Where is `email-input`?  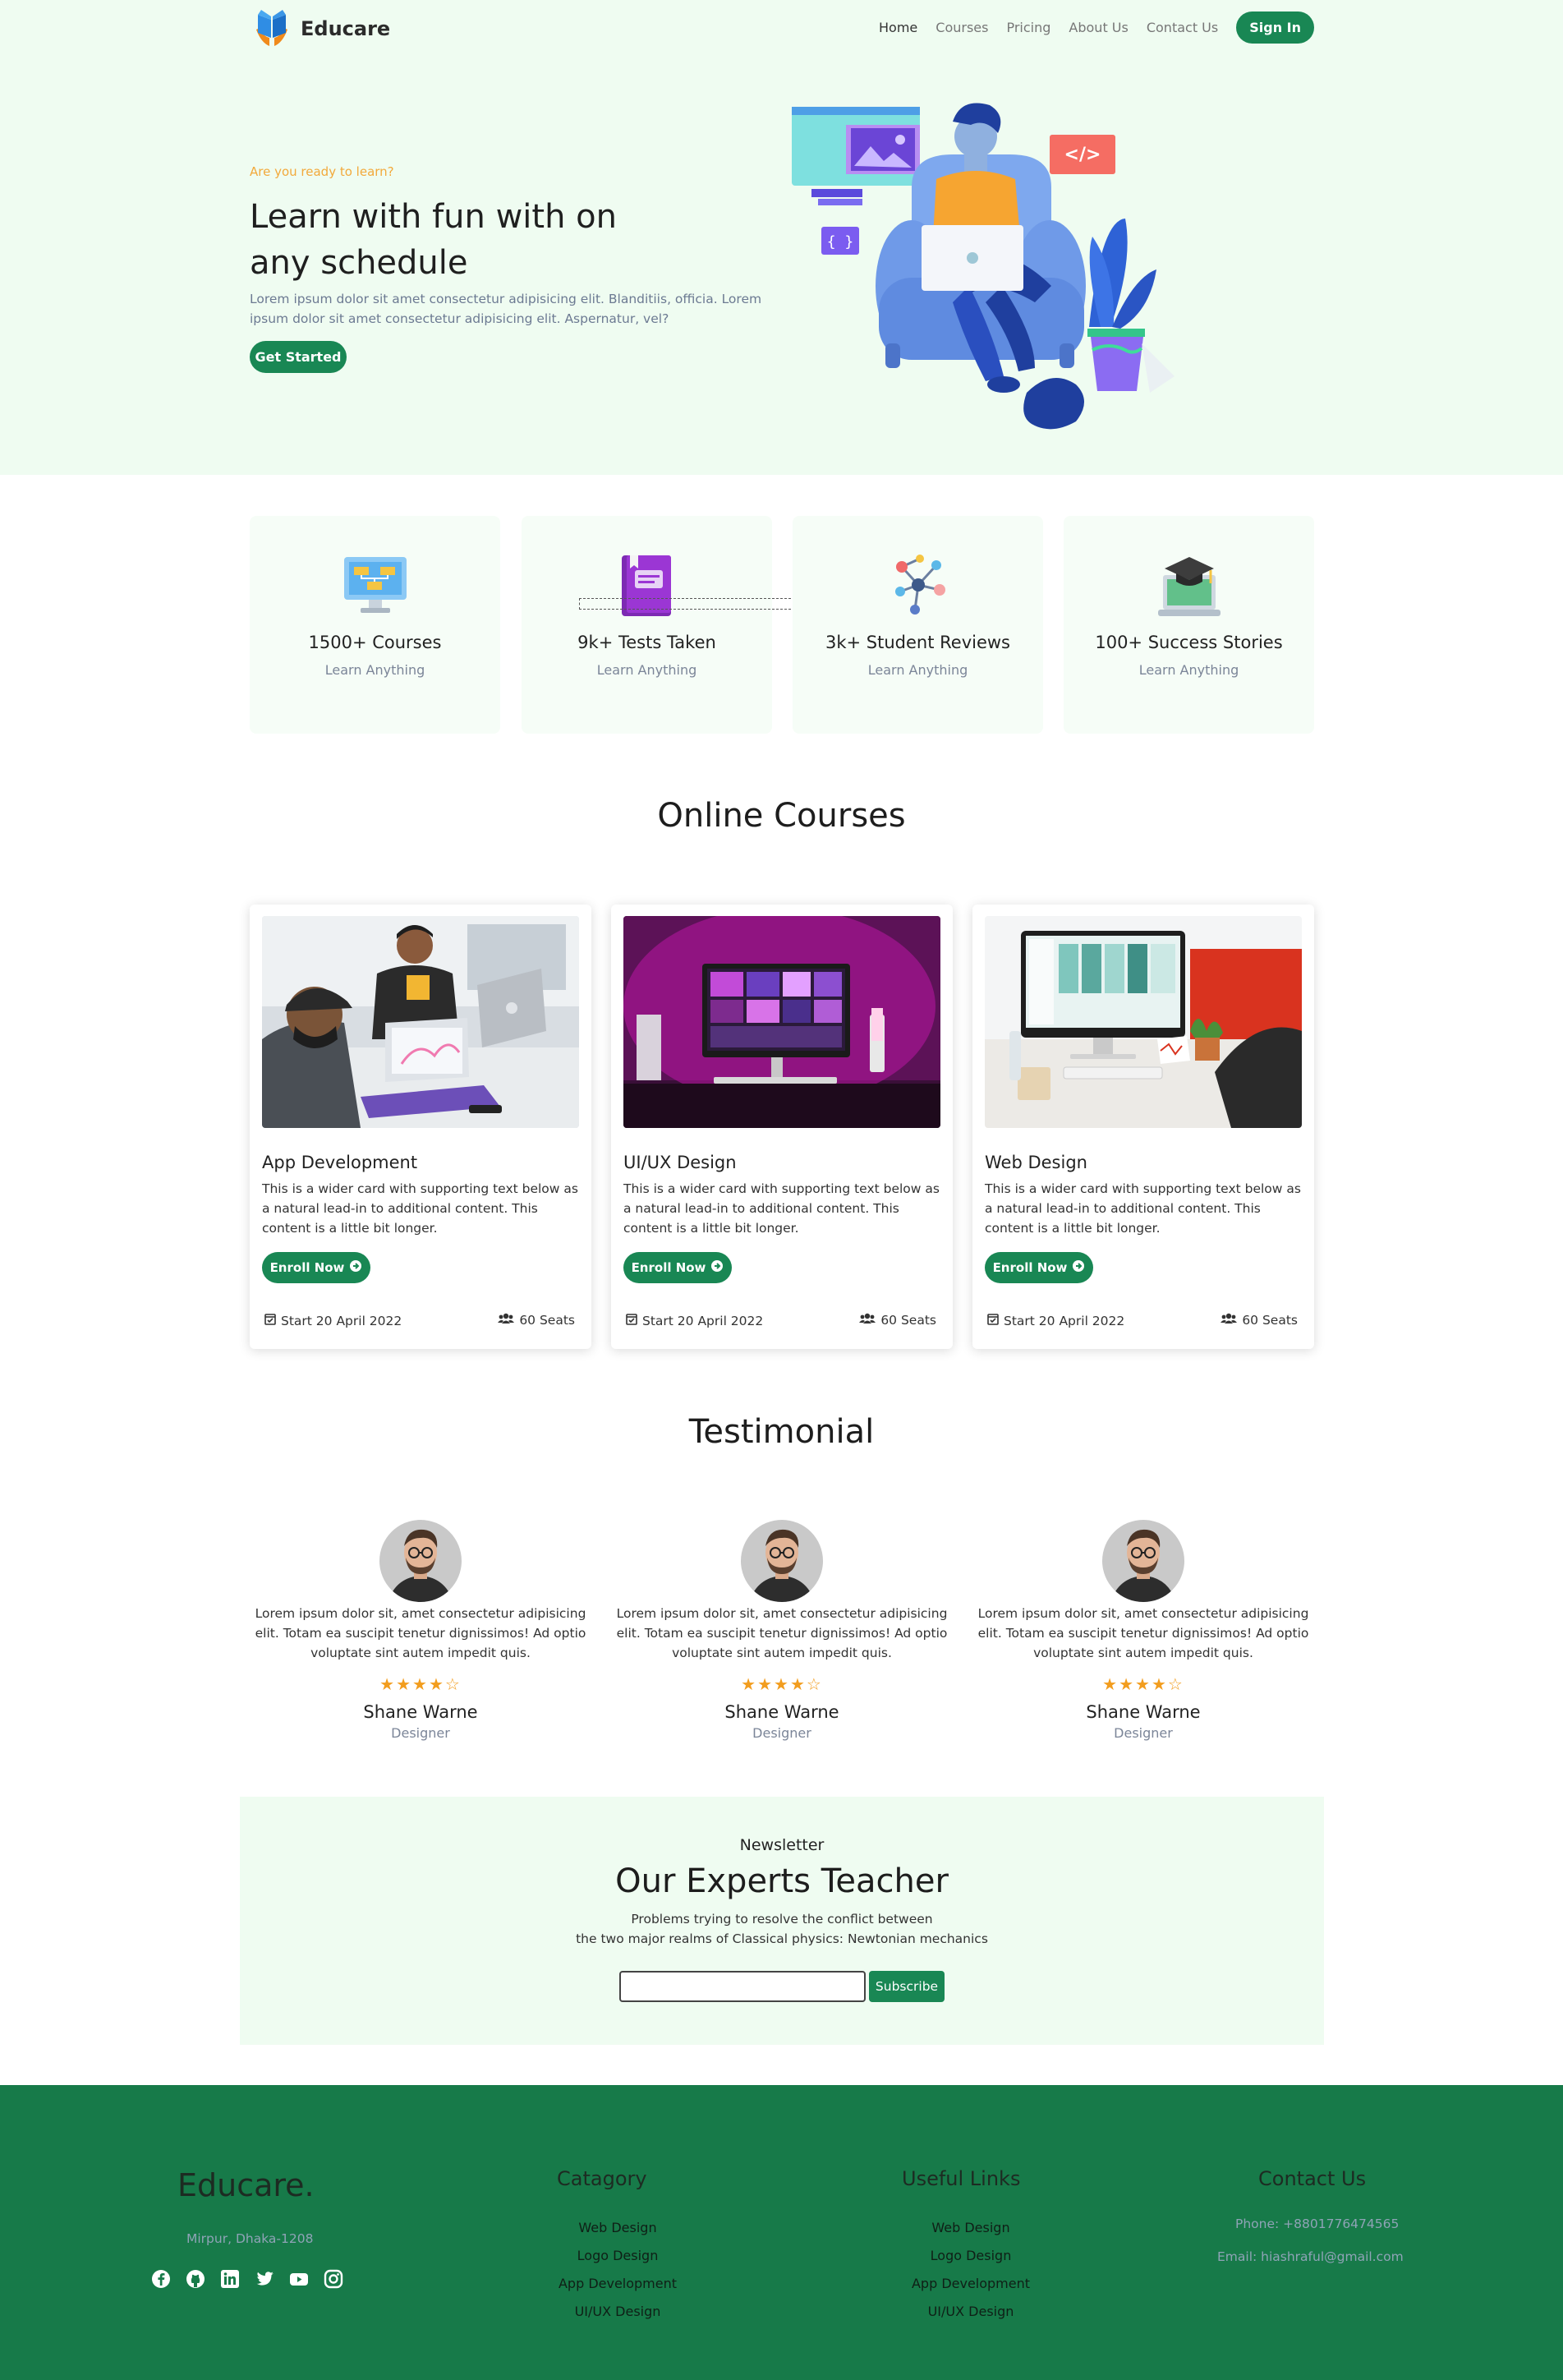 email-input is located at coordinates (743, 1986).